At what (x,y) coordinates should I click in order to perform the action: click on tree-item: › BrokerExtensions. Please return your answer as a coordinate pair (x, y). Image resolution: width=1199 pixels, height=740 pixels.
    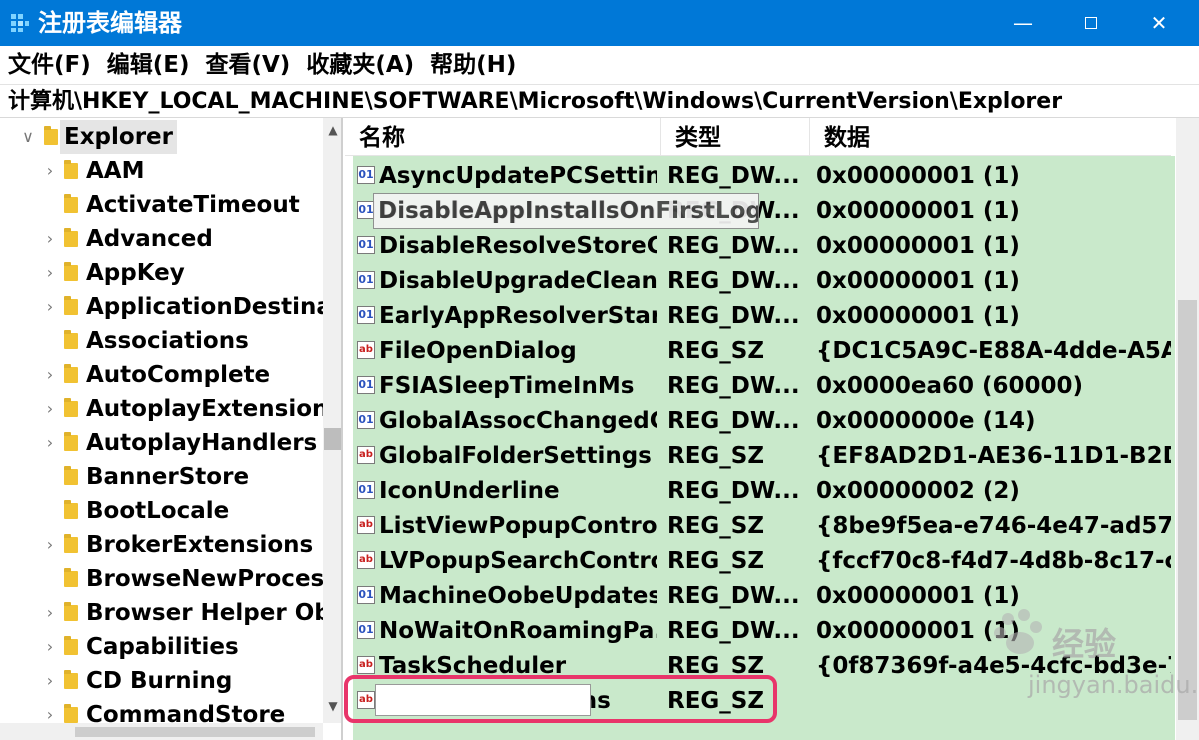
    Looking at the image, I should click on (161, 545).